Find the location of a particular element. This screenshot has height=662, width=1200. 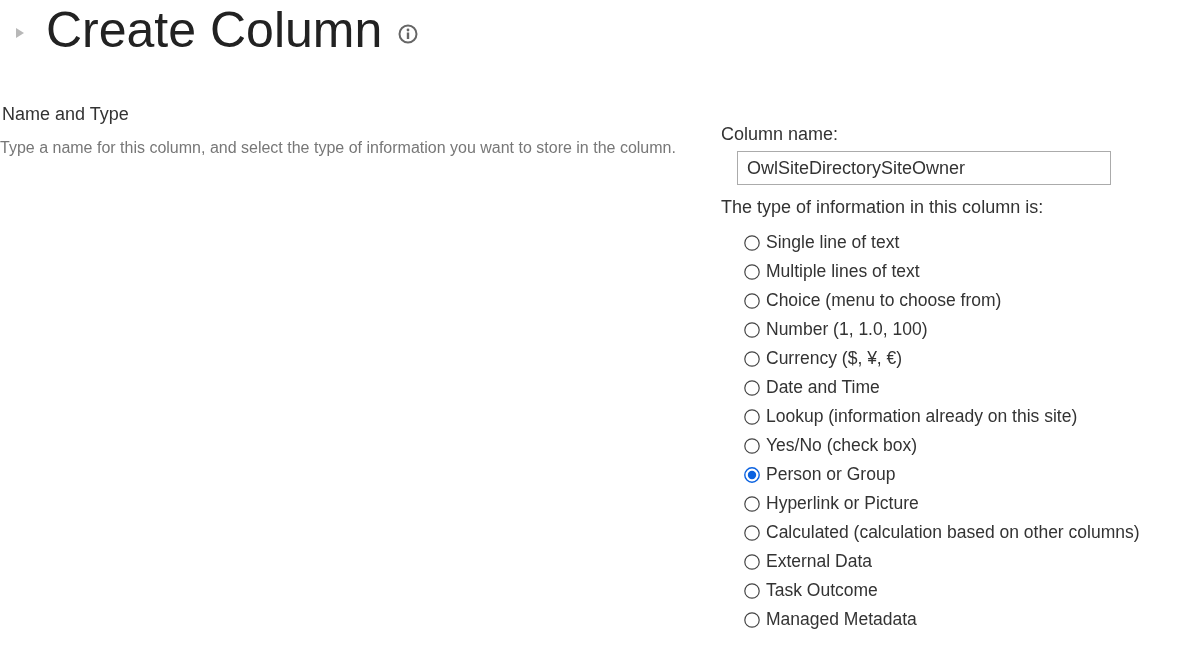

page-title: Create Column is located at coordinates (214, 30).